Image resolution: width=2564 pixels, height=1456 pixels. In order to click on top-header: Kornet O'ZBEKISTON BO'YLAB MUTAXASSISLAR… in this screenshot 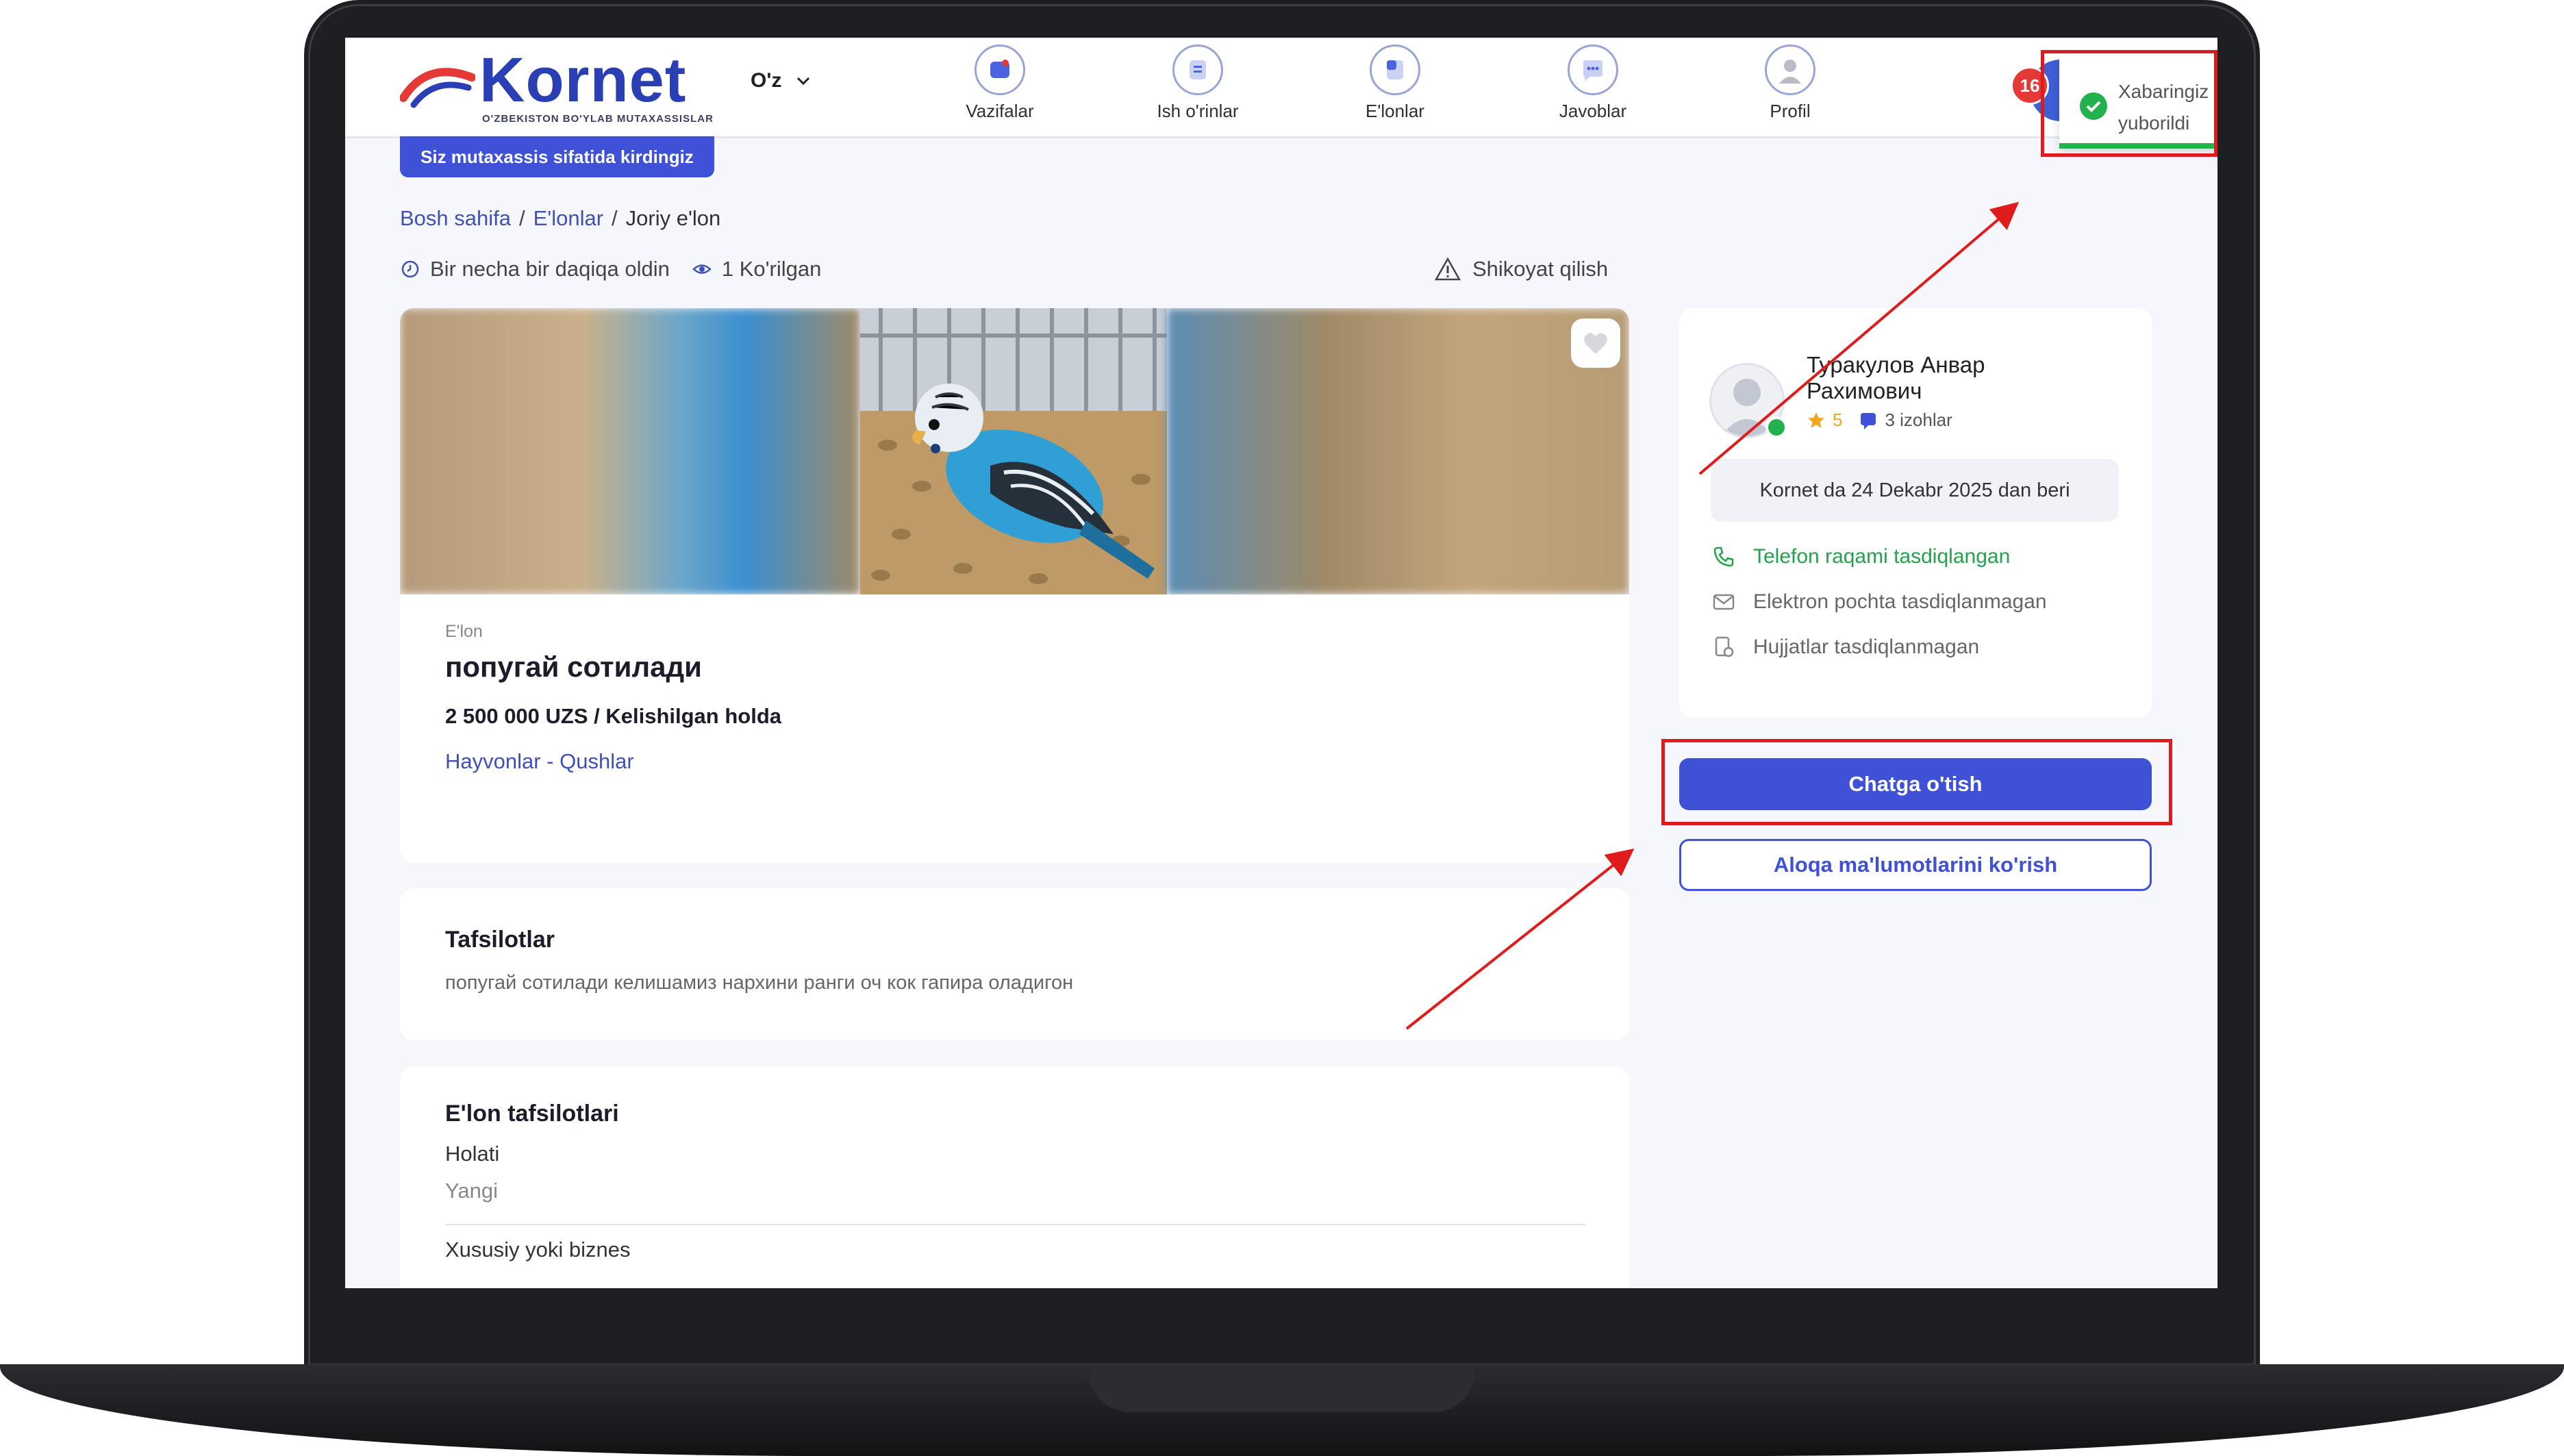, I will do `click(1281, 88)`.